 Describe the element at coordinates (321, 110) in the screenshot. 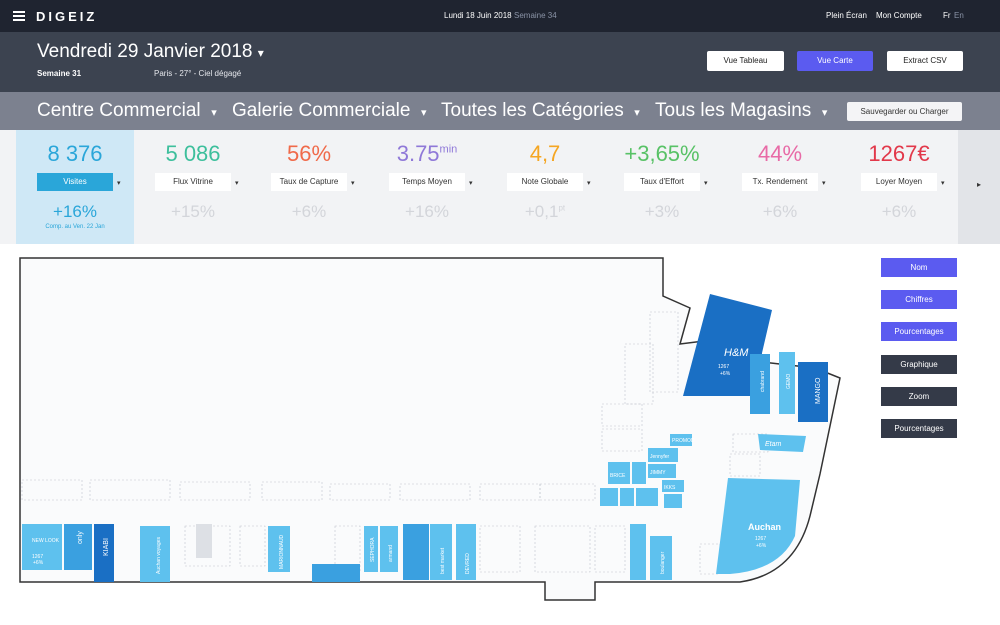

I see `gallery-filter-label: Galerie Commerciale` at that location.